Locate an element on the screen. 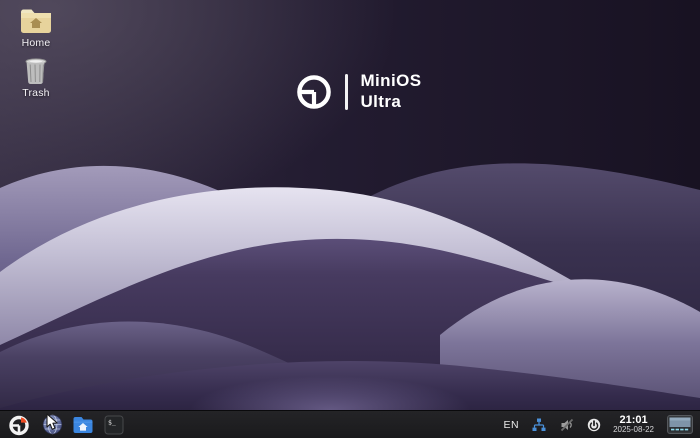  minios-logo-icon is located at coordinates (314, 91).